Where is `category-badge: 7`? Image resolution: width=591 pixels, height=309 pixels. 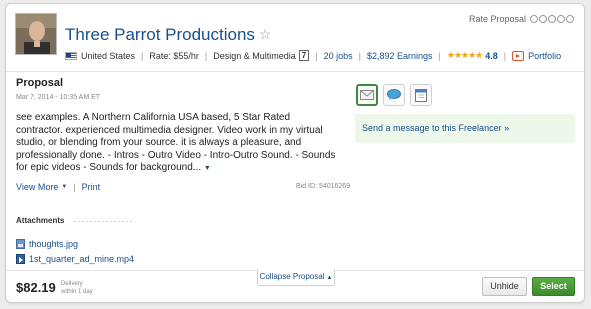 category-badge: 7 is located at coordinates (304, 55).